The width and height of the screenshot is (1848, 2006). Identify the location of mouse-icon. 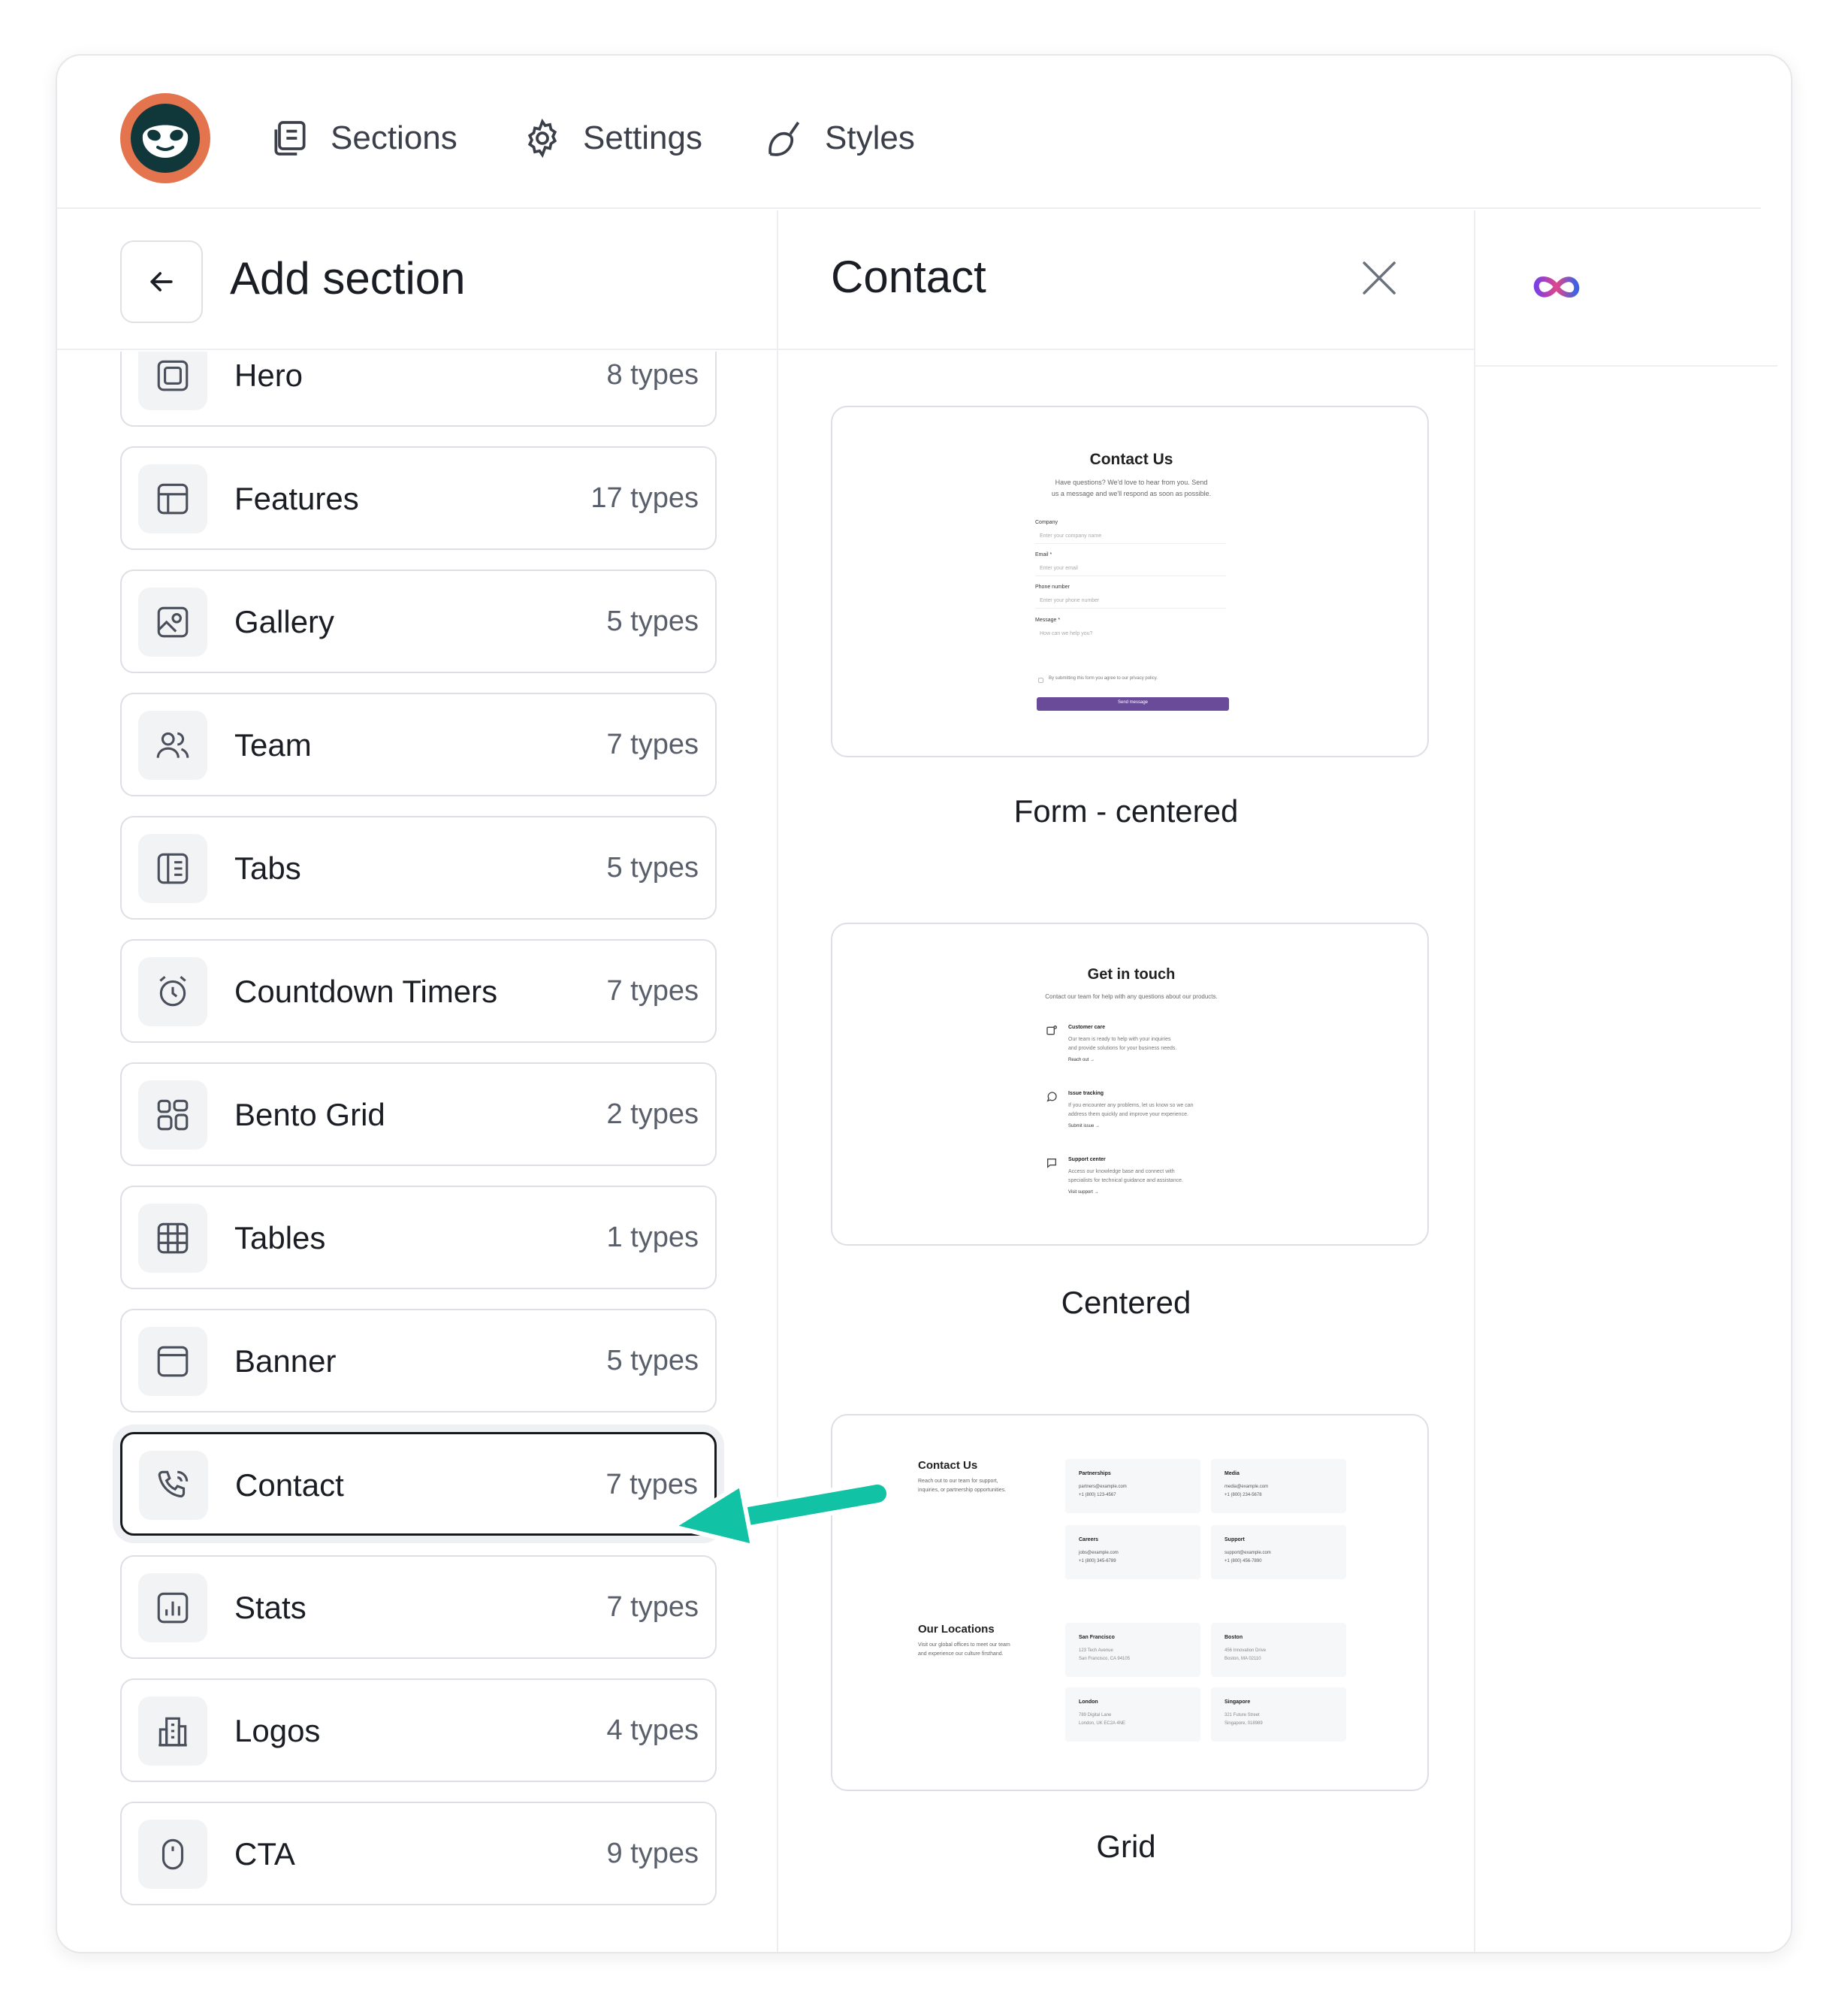
(173, 1854).